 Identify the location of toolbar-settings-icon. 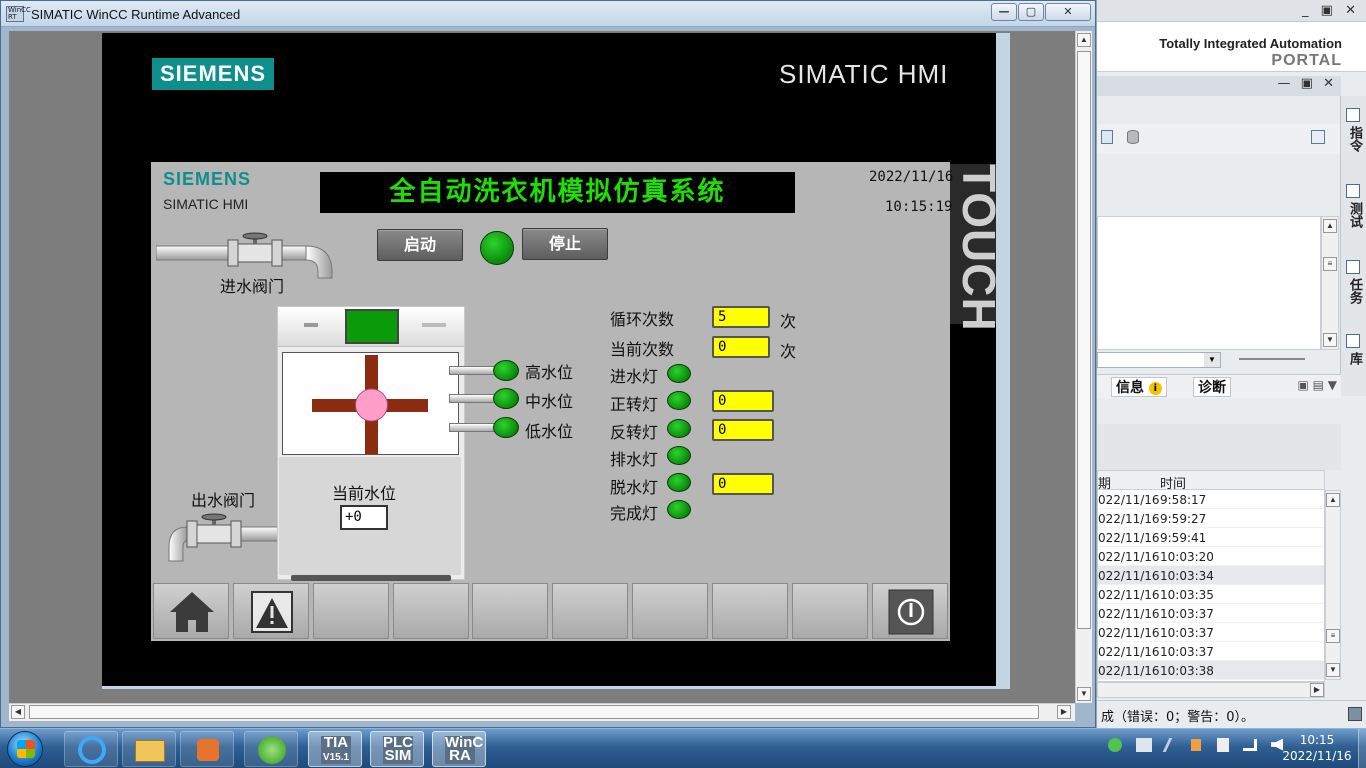
(1318, 137).